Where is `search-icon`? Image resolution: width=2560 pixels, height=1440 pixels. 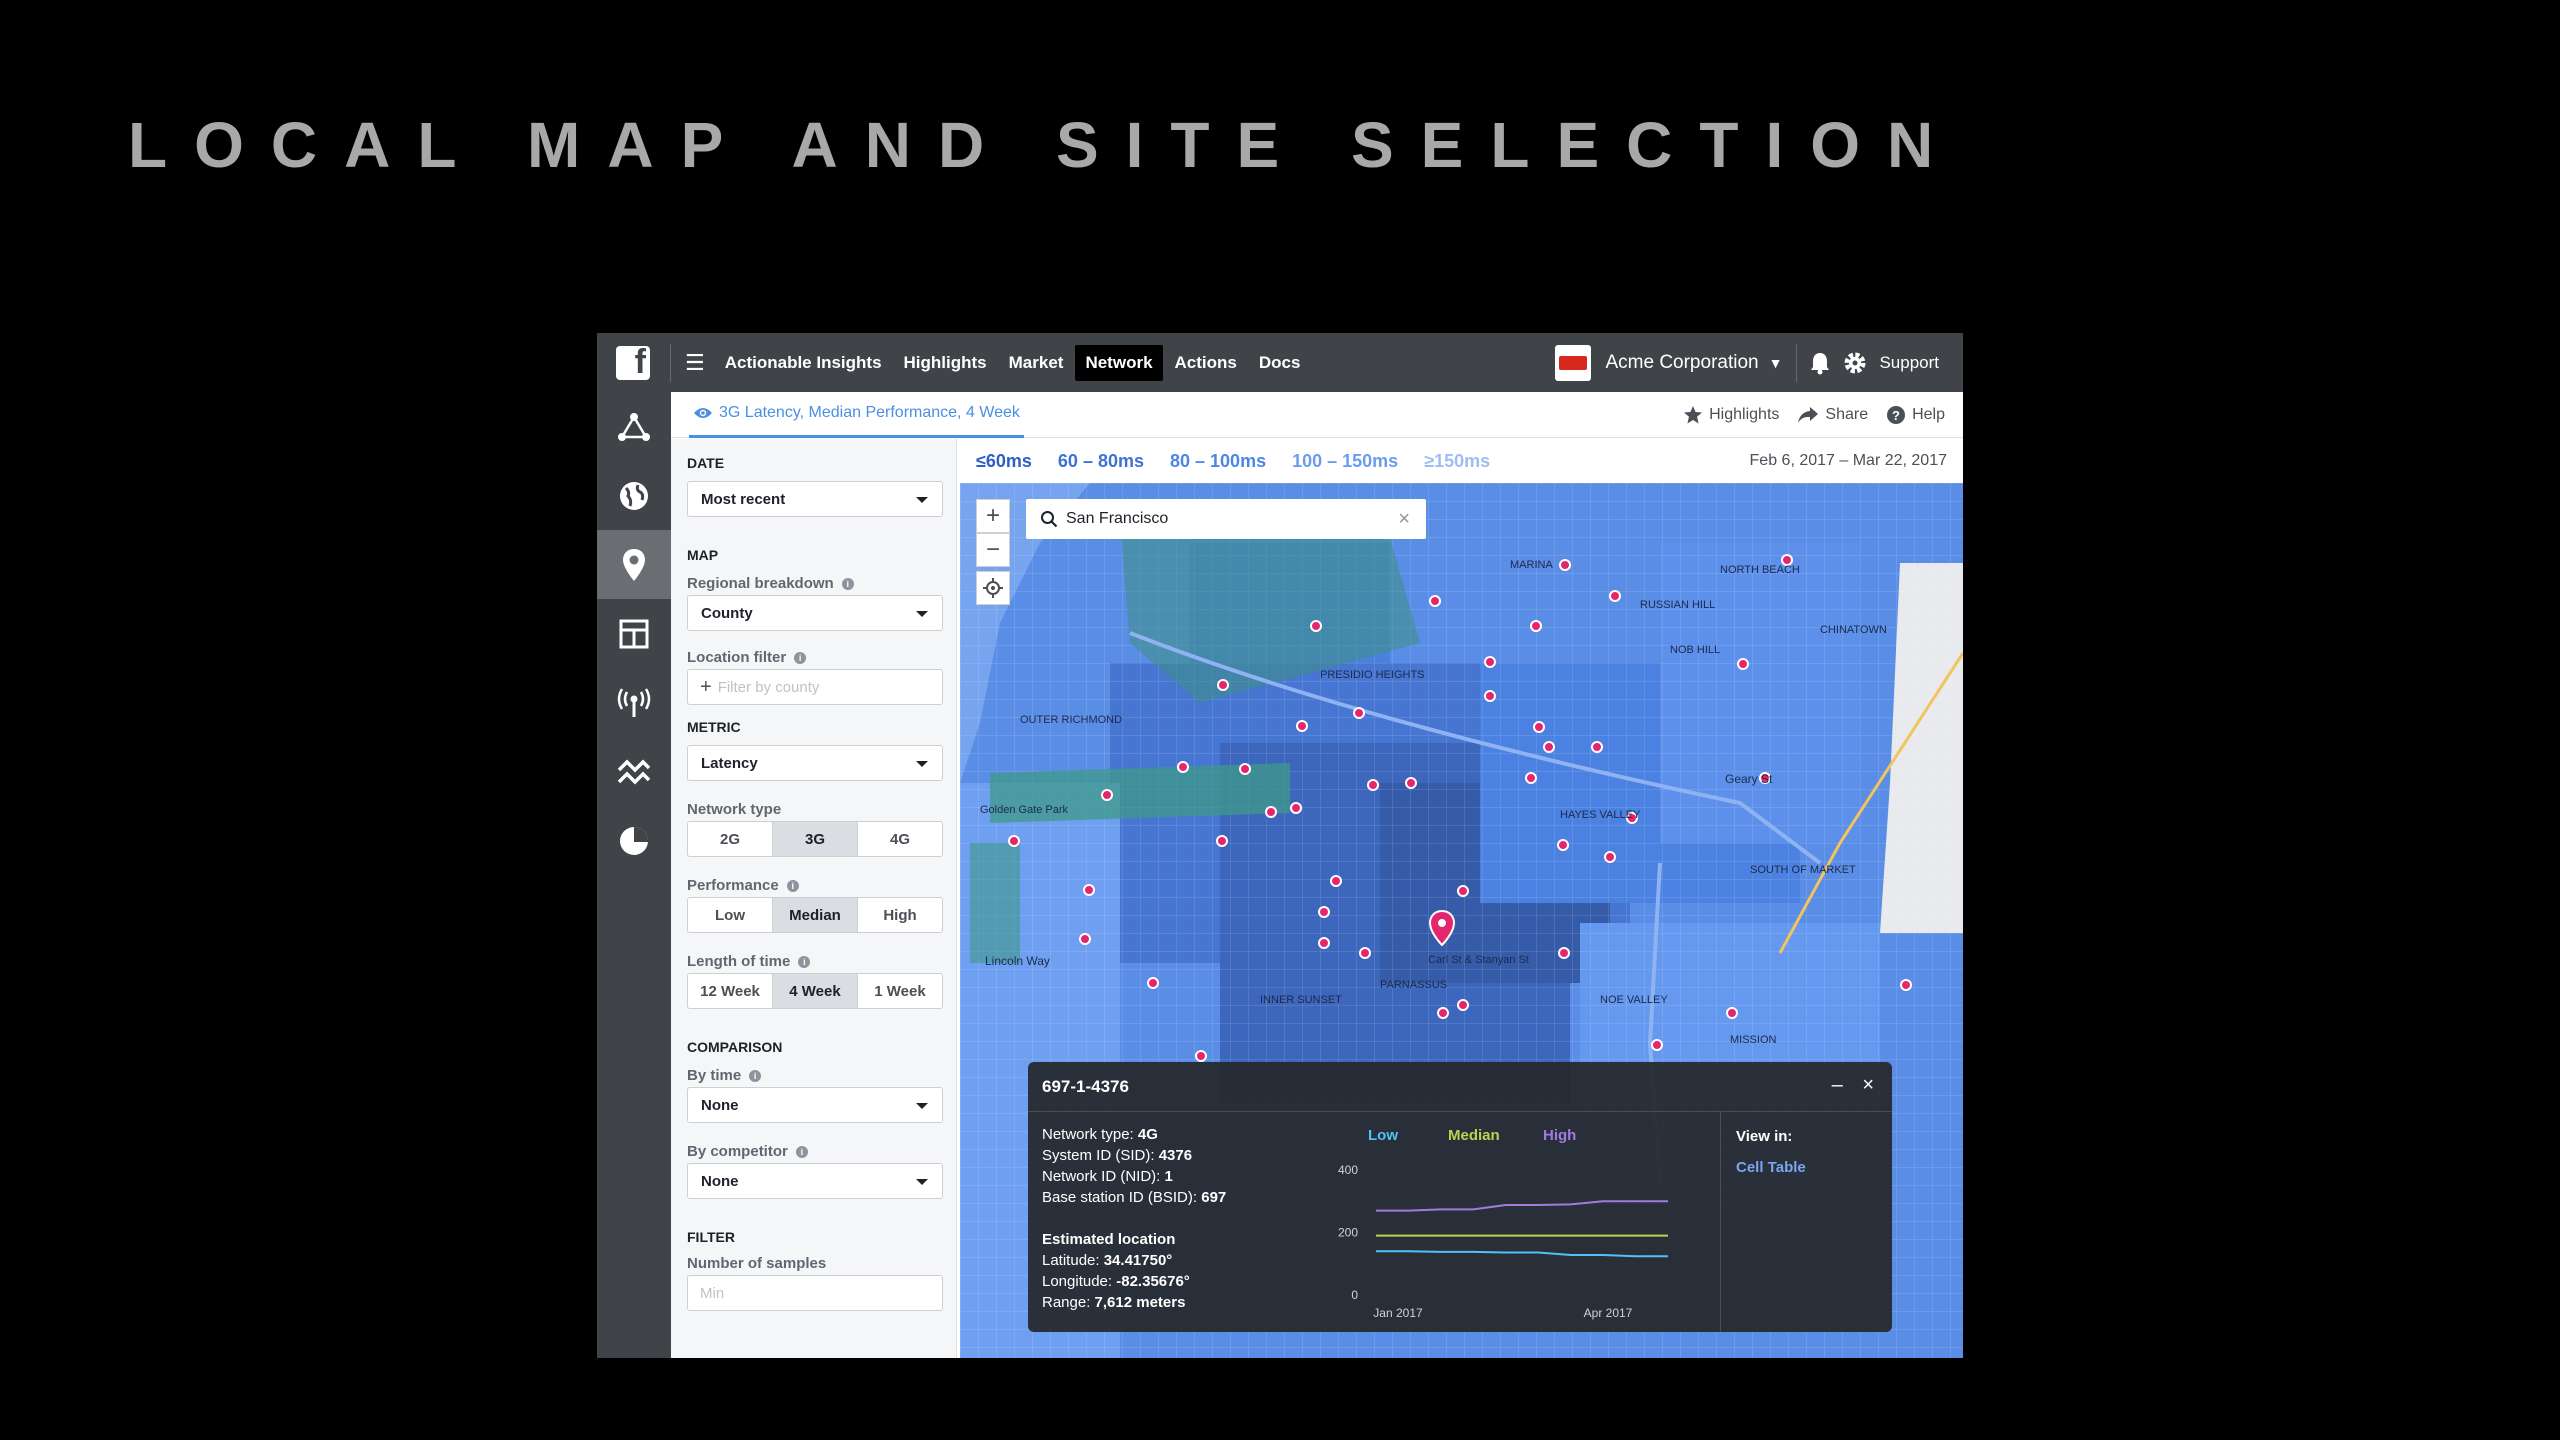
search-icon is located at coordinates (1049, 519).